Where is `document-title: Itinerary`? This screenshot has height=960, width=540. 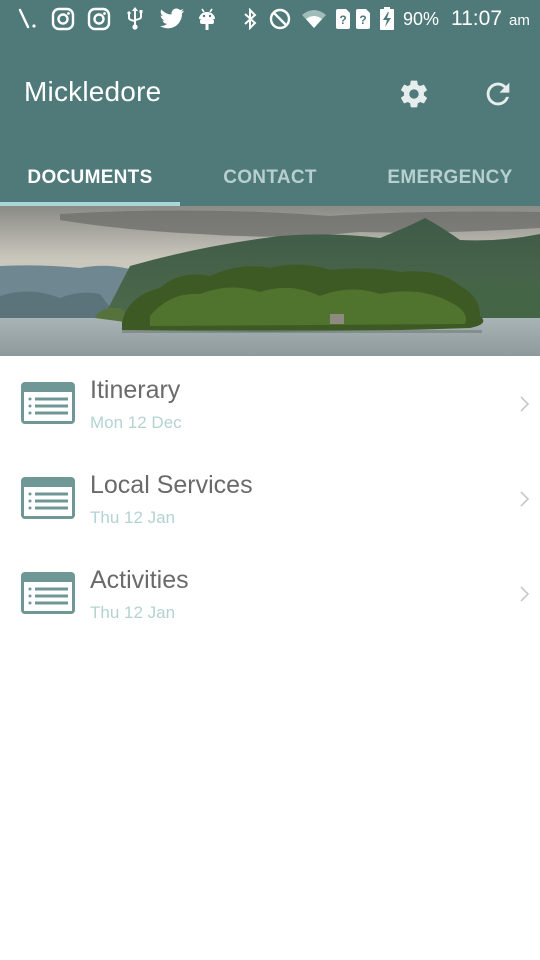
document-title: Itinerary is located at coordinates (135, 390).